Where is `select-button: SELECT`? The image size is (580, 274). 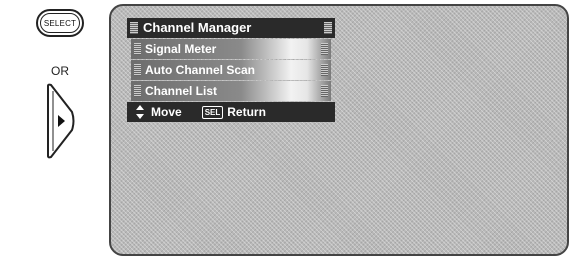
select-button: SELECT is located at coordinates (60, 23).